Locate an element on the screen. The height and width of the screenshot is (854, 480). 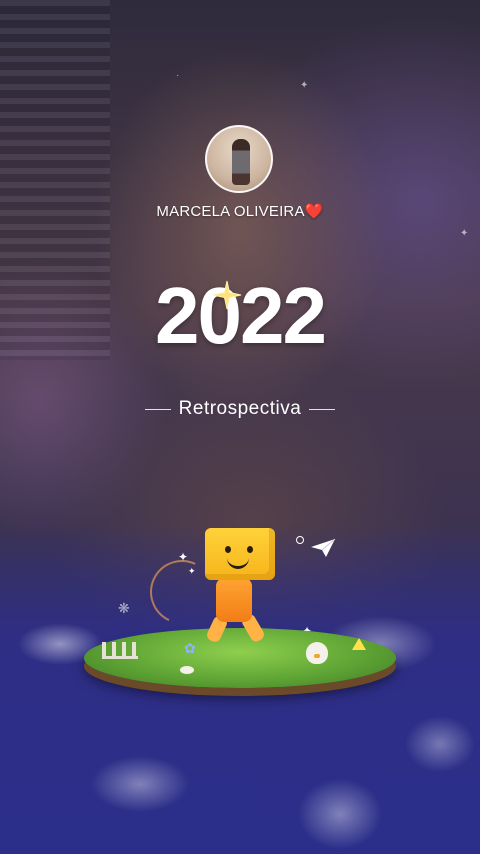
mascot-smile is located at coordinates (238, 562).